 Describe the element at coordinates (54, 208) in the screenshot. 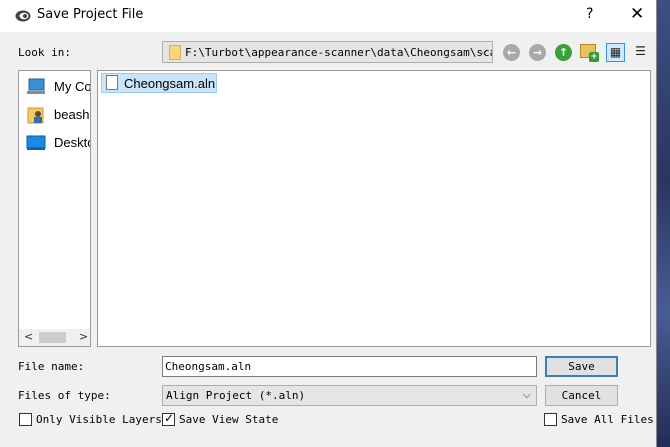

I see `places-sidebar: My Co beash Deskto < >` at that location.